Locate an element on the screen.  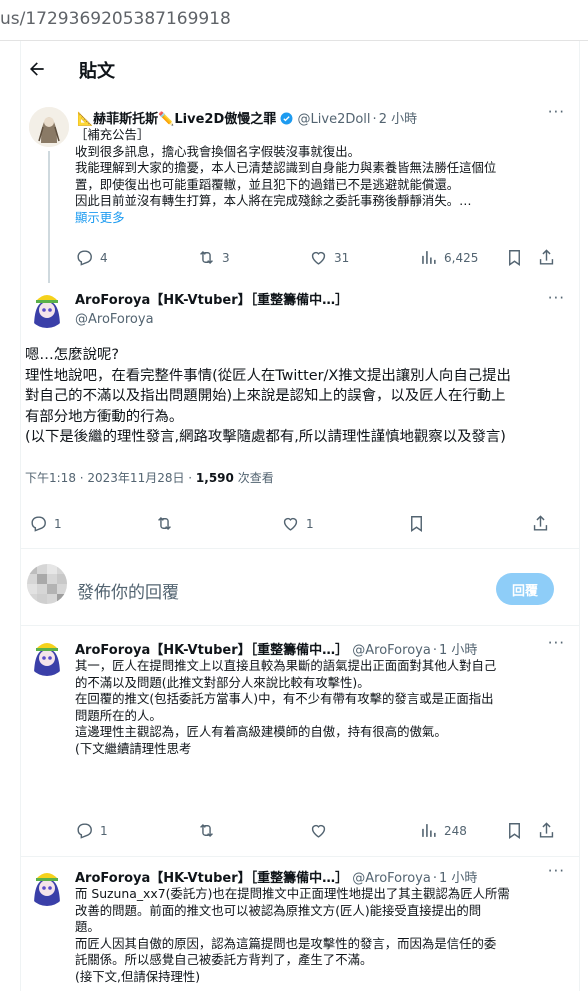
text-line: 託關係。所以感覺自己被委託方背判了，產生了不滿。 is located at coordinates (224, 959).